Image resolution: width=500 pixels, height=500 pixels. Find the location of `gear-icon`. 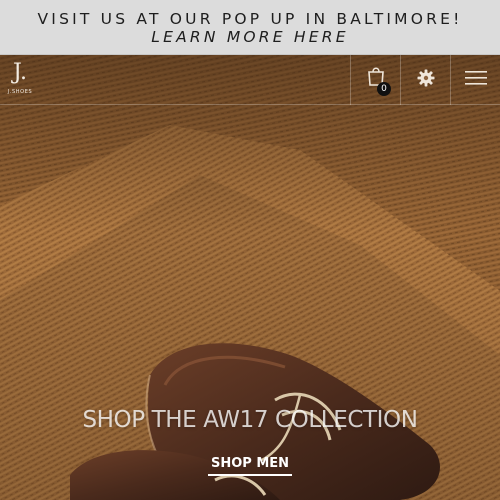

gear-icon is located at coordinates (426, 80).